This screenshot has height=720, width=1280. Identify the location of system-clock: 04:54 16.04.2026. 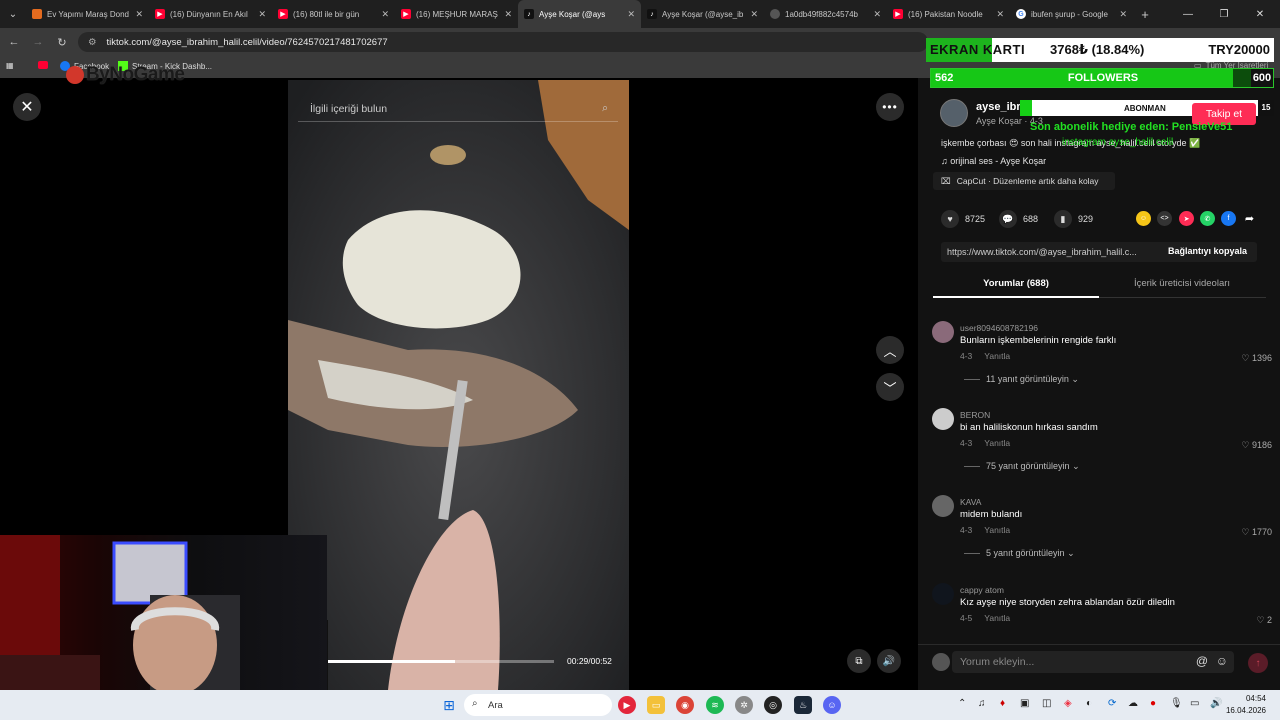
(1246, 705).